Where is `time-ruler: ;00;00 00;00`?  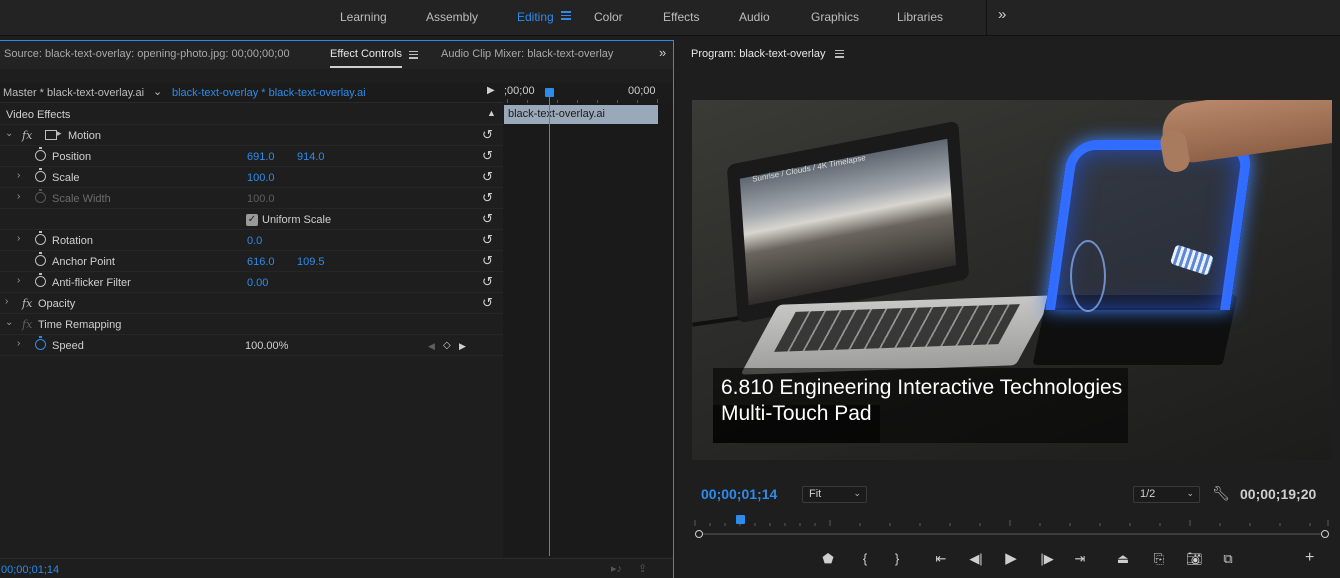
time-ruler: ;00;00 00;00 is located at coordinates (588, 93).